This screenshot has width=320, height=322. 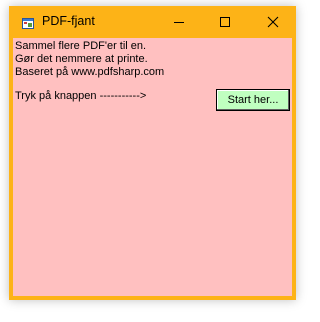 I want to click on minimize-icon, so click(x=179, y=22).